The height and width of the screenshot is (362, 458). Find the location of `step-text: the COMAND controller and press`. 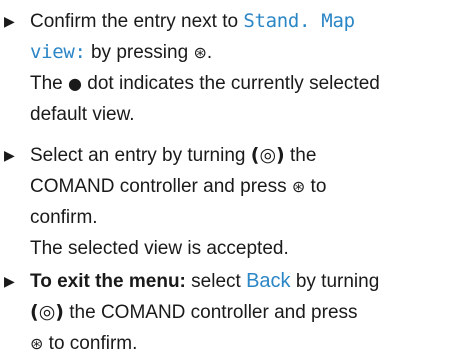

step-text: the COMAND controller and press is located at coordinates (210, 312).